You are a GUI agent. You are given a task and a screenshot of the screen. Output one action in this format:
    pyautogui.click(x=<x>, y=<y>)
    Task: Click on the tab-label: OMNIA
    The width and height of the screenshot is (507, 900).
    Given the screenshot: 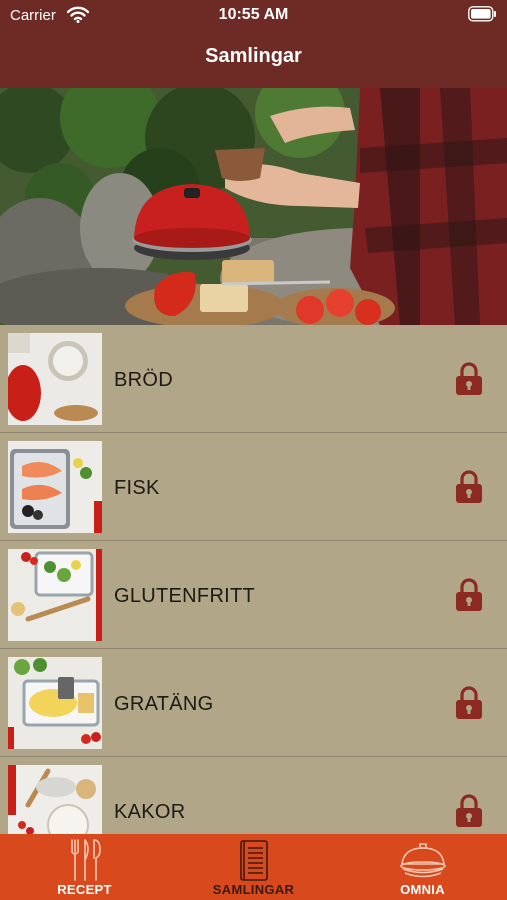 What is the action you would take?
    pyautogui.click(x=422, y=889)
    